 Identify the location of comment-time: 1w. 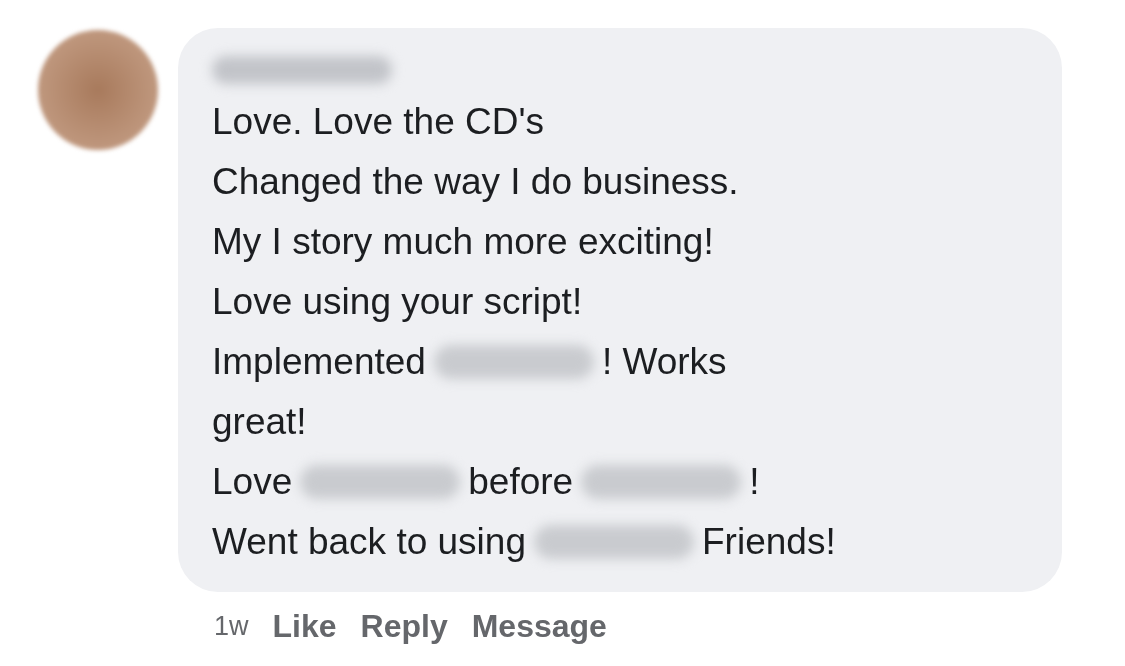
(231, 626).